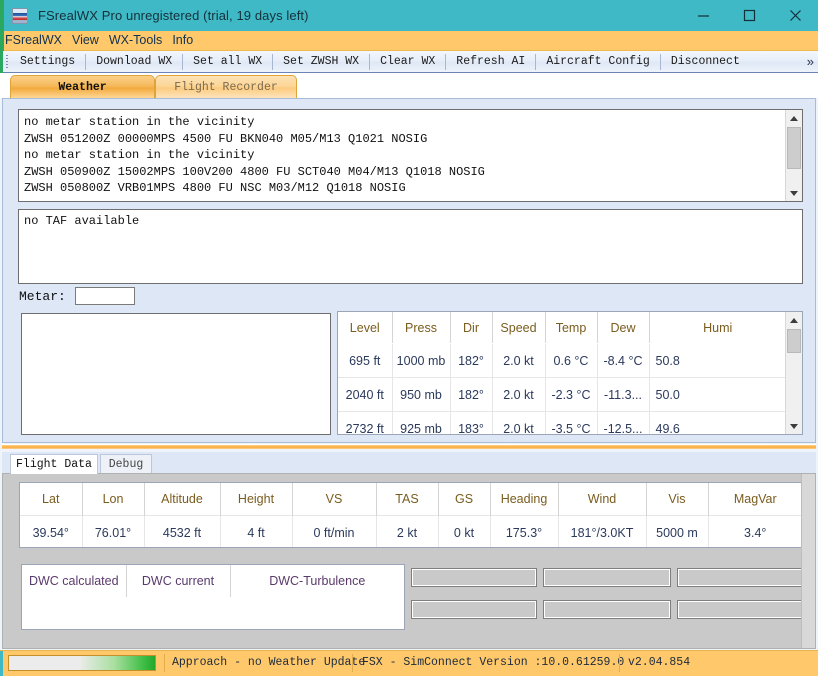  I want to click on simconnect-version: FSX - SimConnect Version :10.0.61259.0, so click(493, 662).